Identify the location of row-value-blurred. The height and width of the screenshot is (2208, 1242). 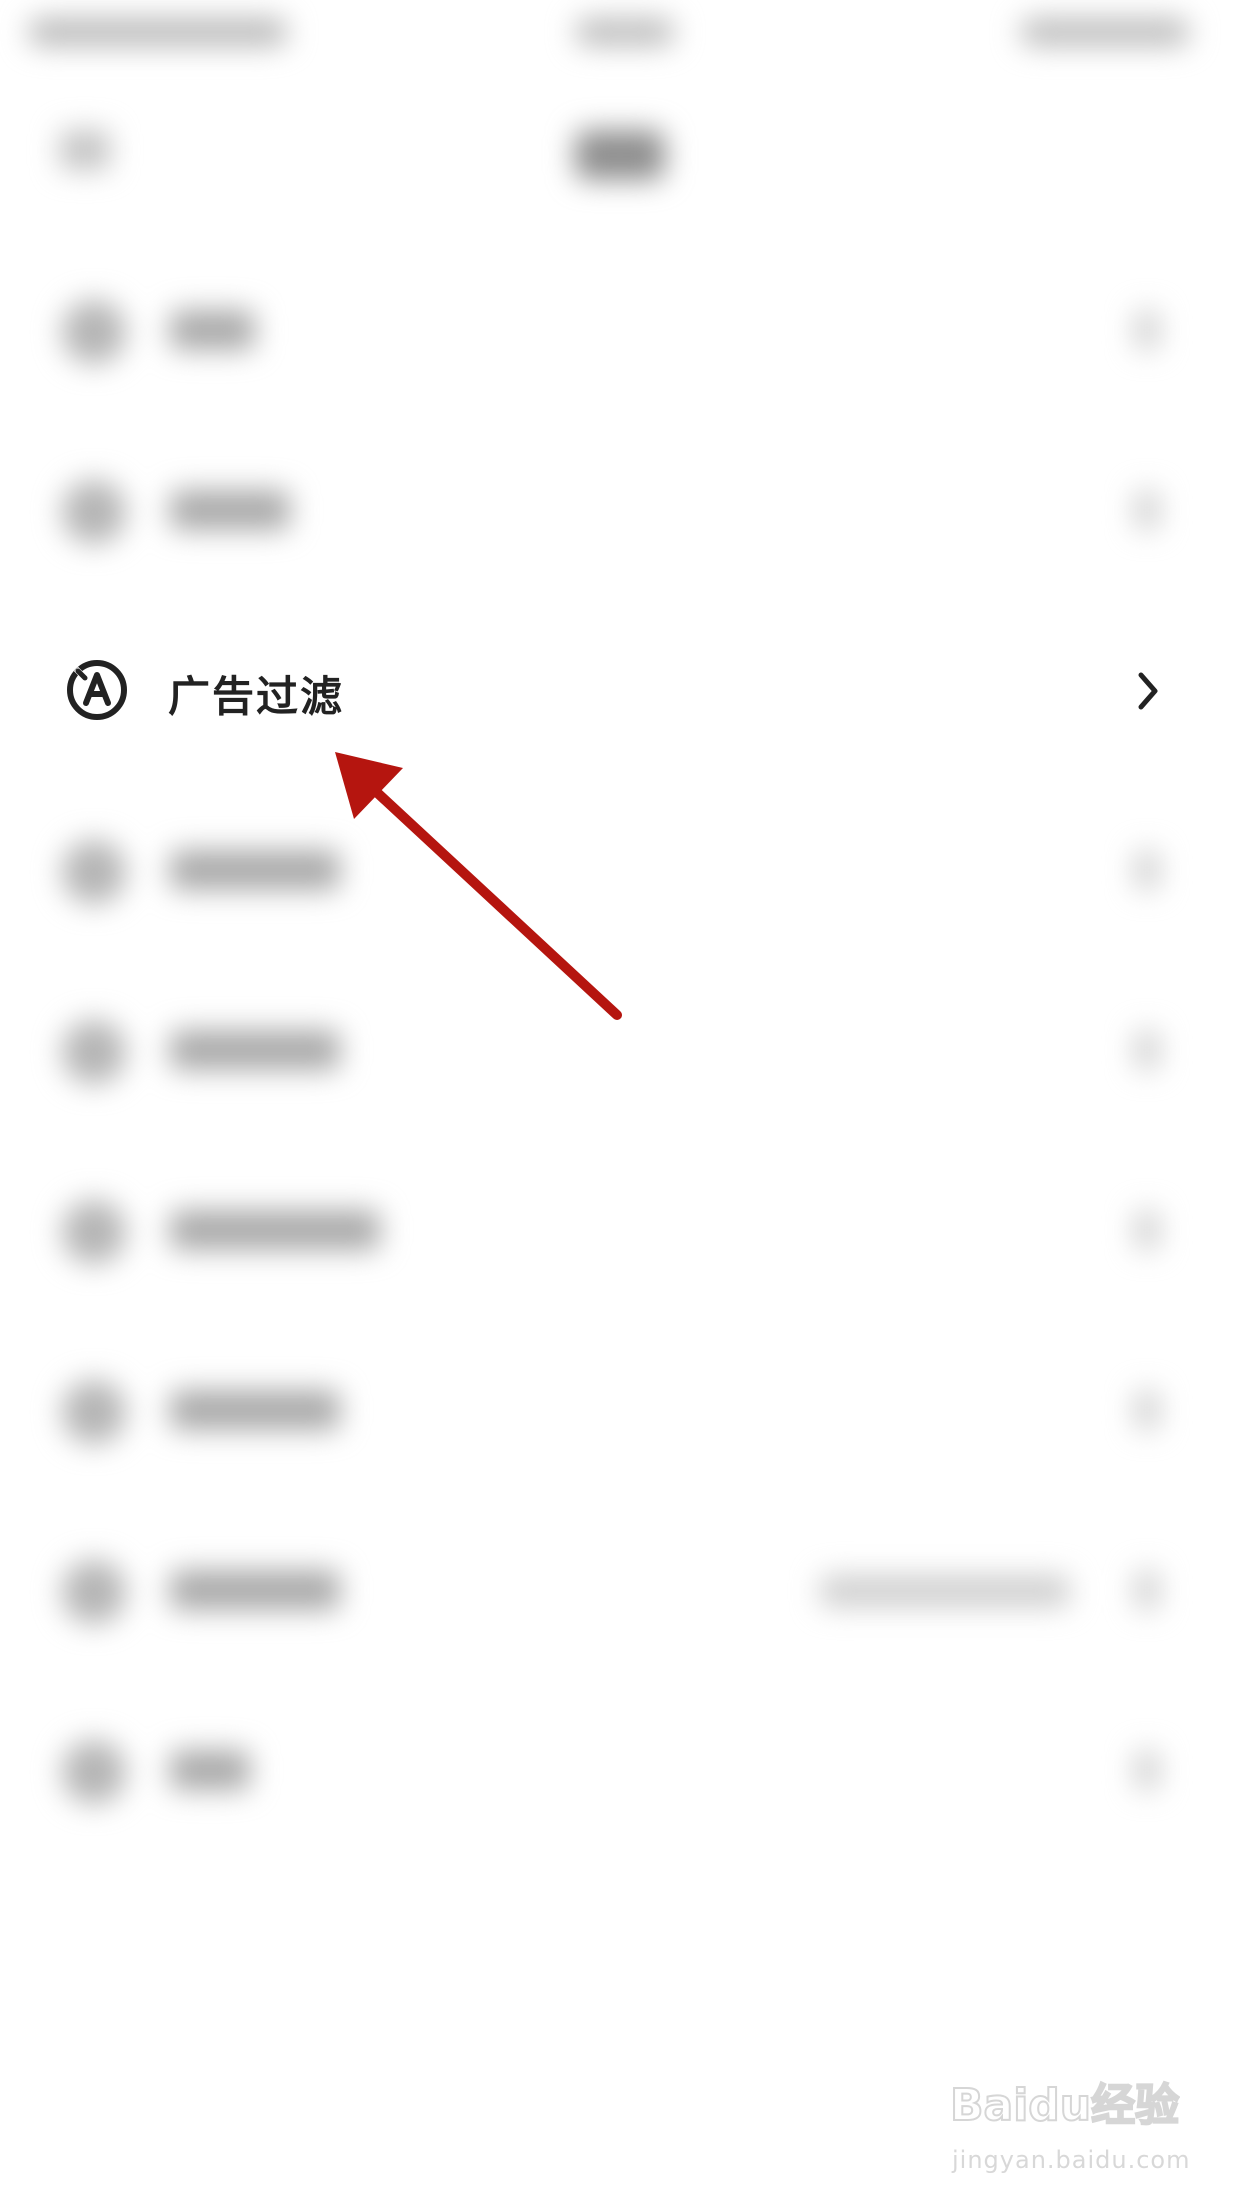
(945, 1591).